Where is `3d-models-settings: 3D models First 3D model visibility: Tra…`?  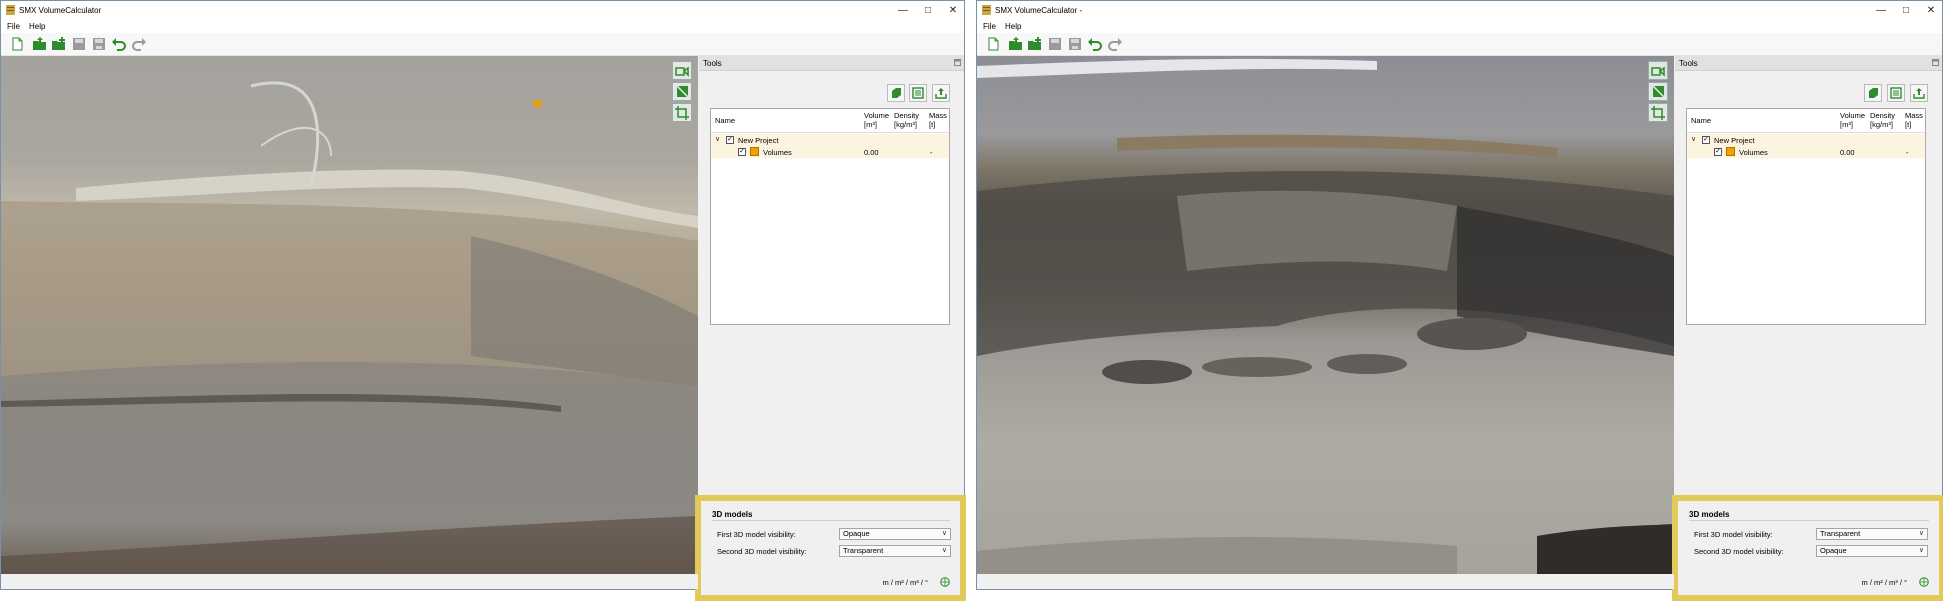
3d-models-settings: 3D models First 3D model visibility: Tra… is located at coordinates (1807, 548).